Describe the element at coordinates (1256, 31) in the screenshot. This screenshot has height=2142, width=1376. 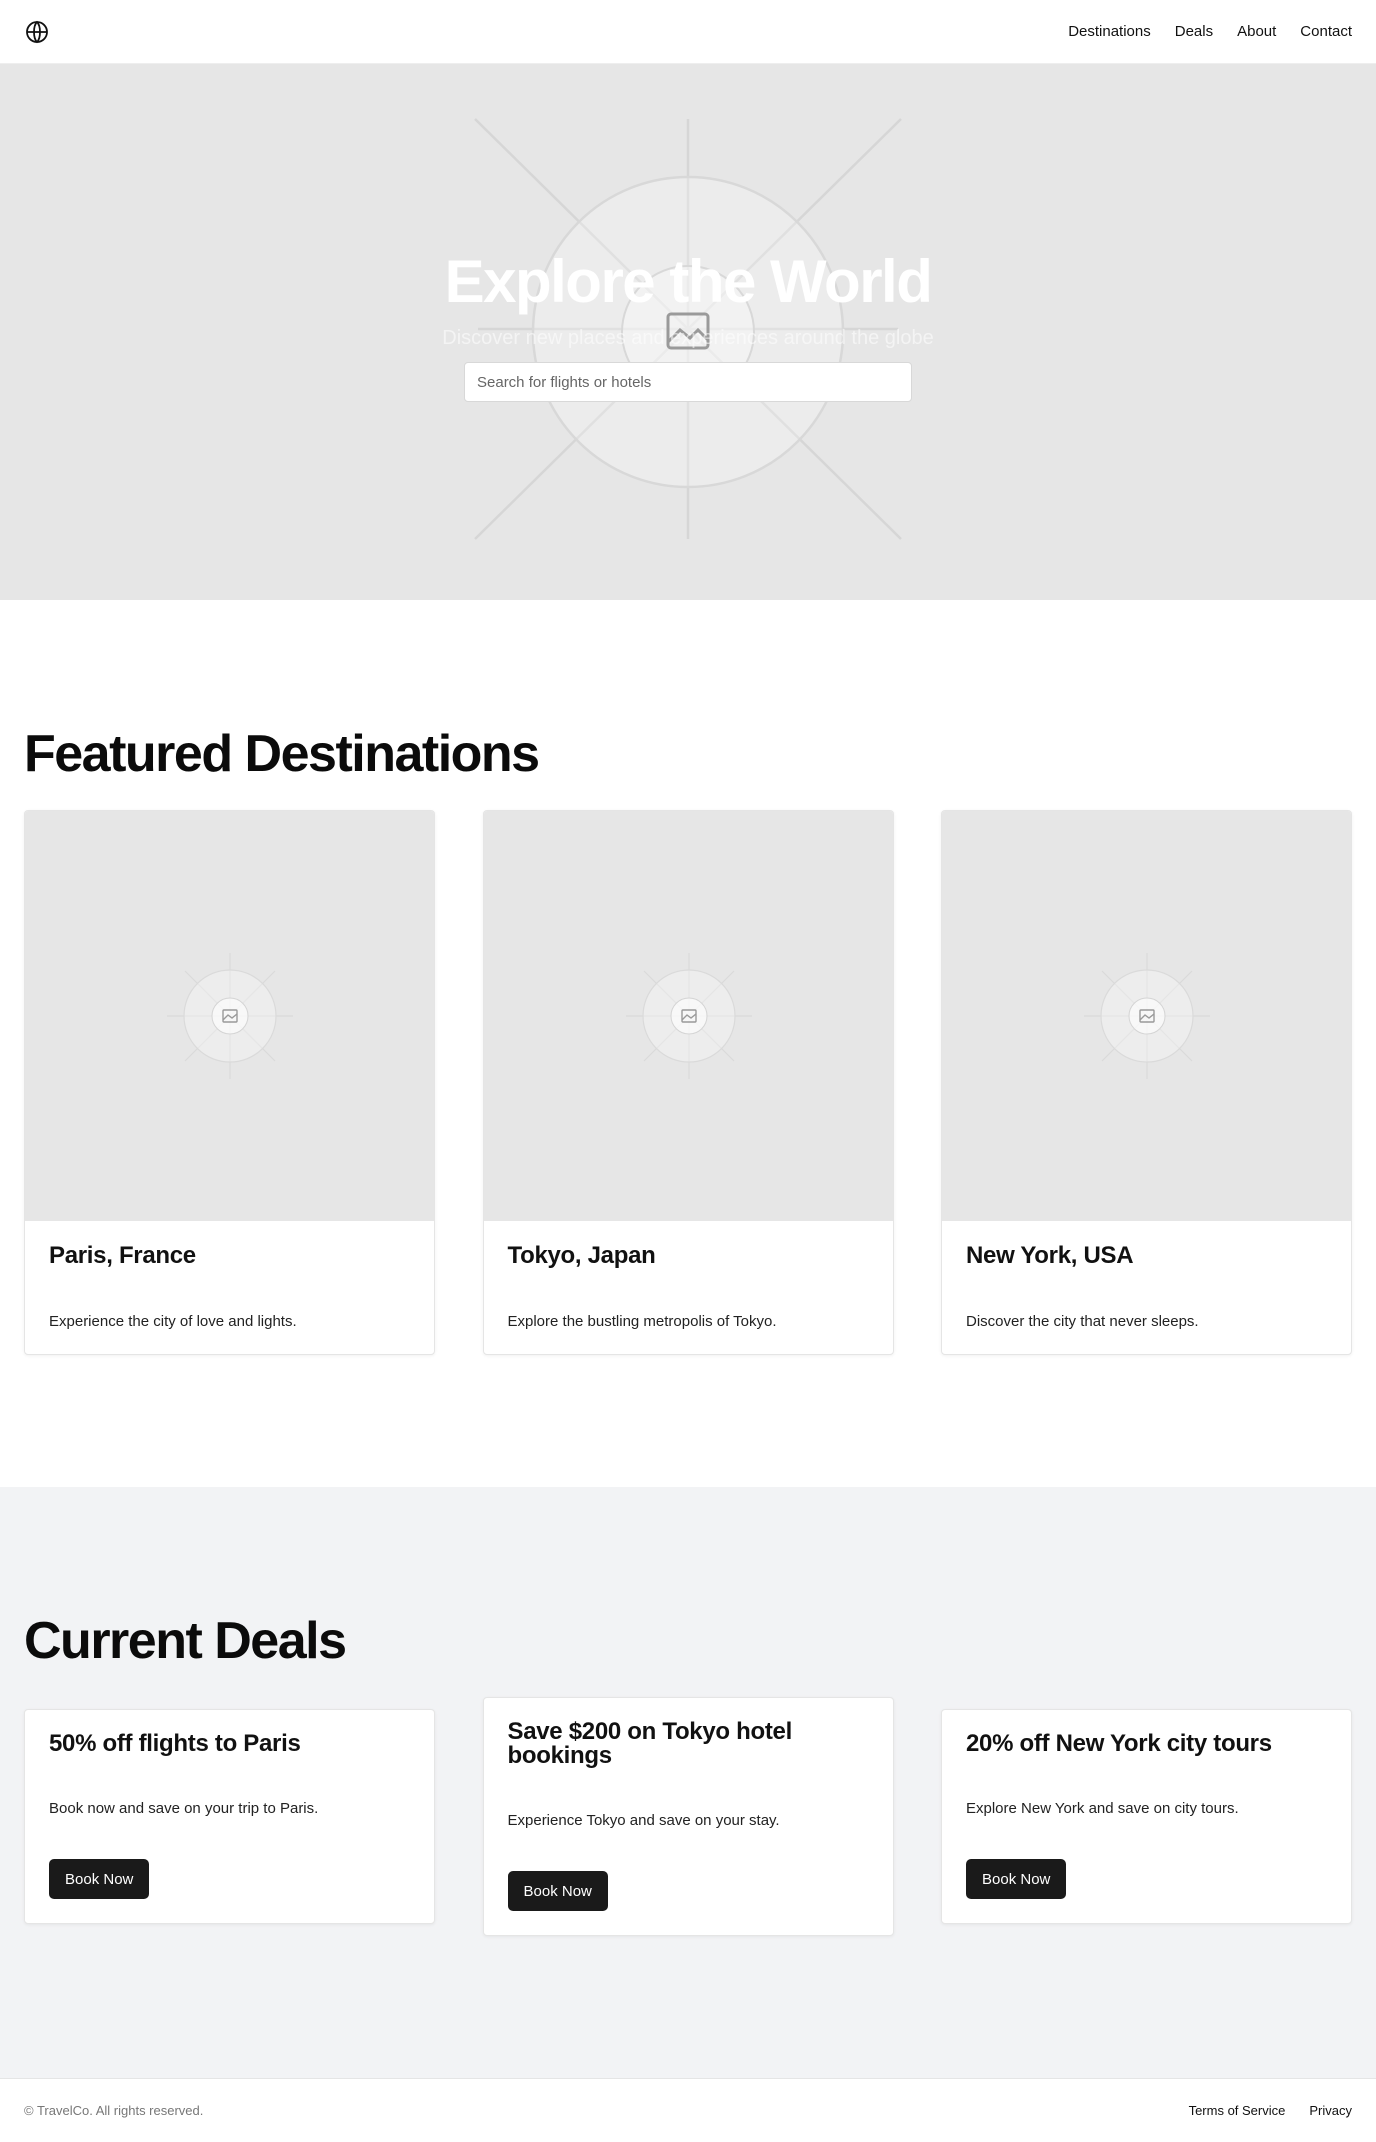
I see `nav-link-about: About` at that location.